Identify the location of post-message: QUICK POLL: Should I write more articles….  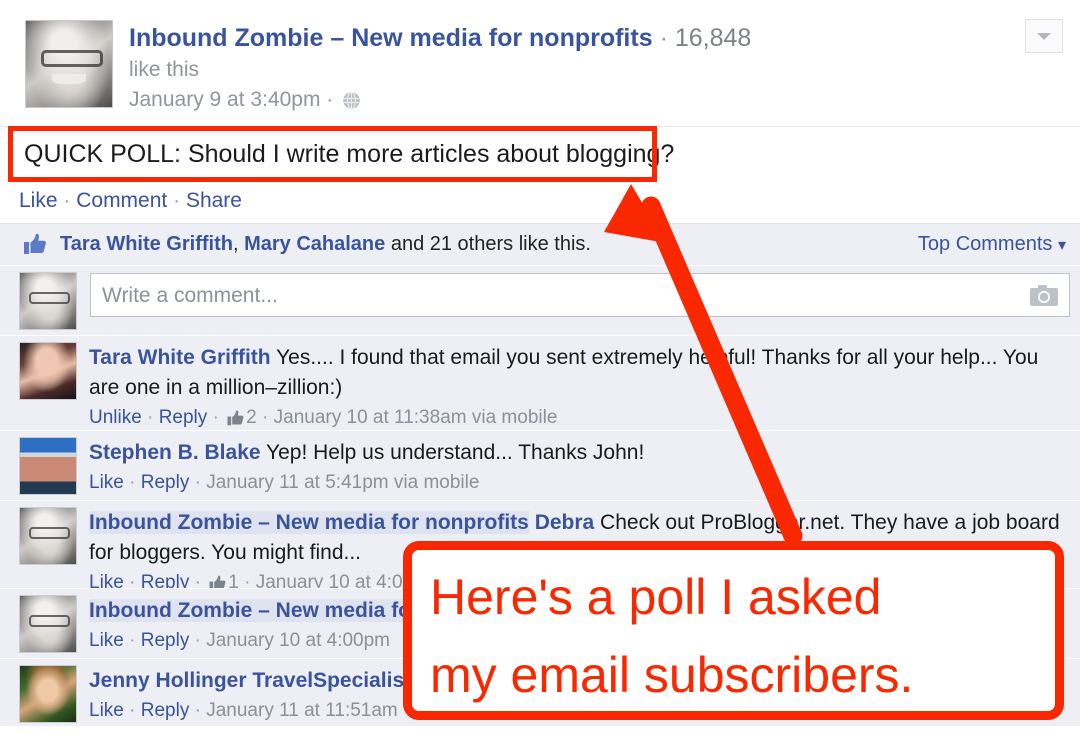
(349, 154).